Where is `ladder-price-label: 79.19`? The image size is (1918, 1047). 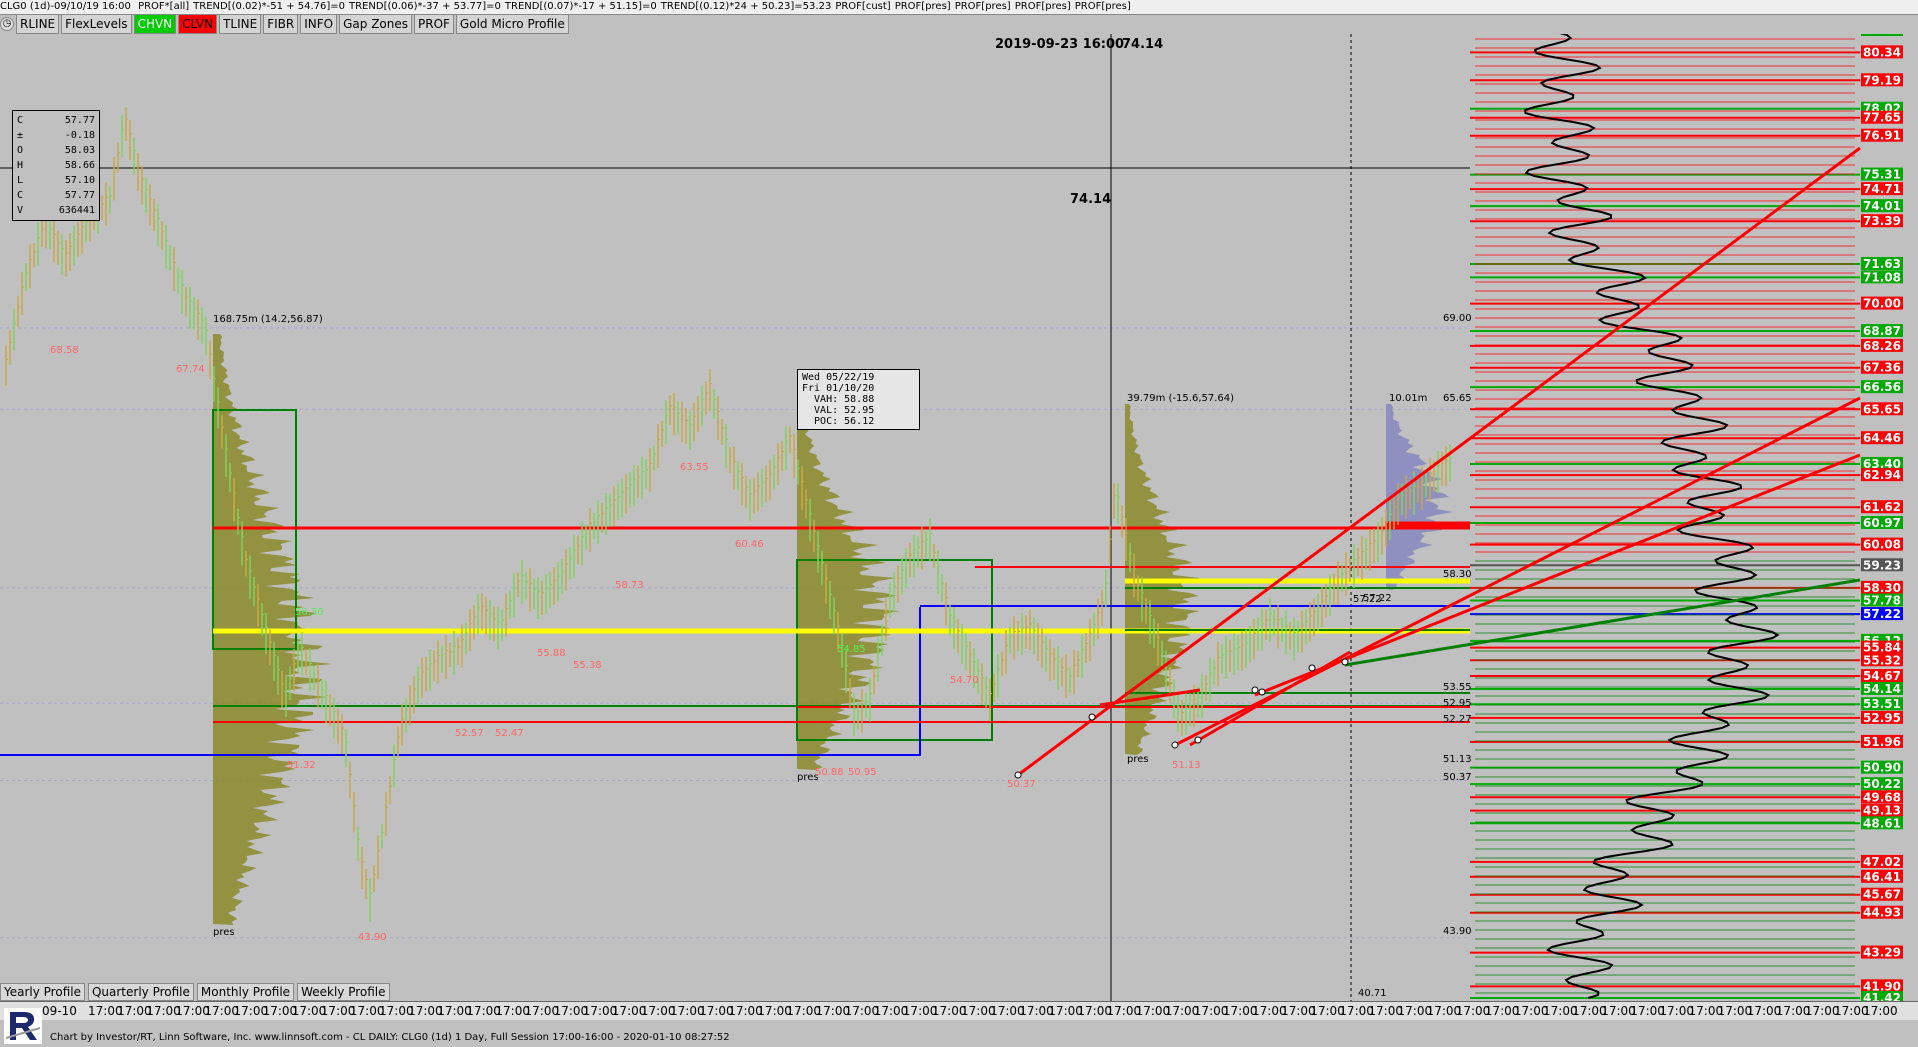 ladder-price-label: 79.19 is located at coordinates (1882, 80).